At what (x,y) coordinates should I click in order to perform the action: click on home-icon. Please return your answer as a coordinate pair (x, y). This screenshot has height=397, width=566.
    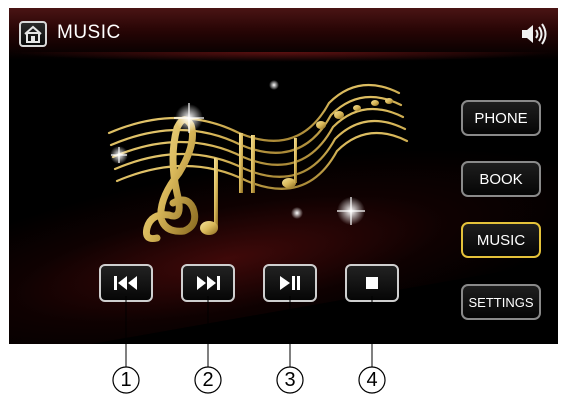
    Looking at the image, I should click on (33, 34).